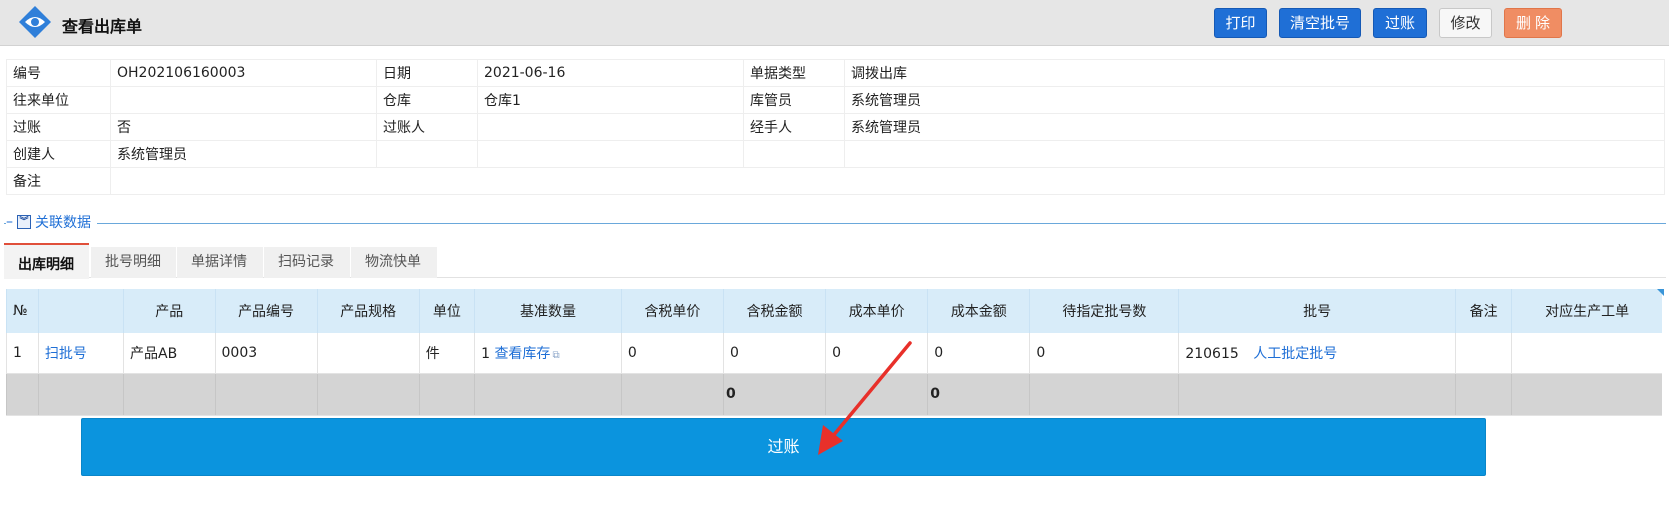 Image resolution: width=1669 pixels, height=511 pixels. I want to click on value-date: 2021-06-16, so click(610, 73).